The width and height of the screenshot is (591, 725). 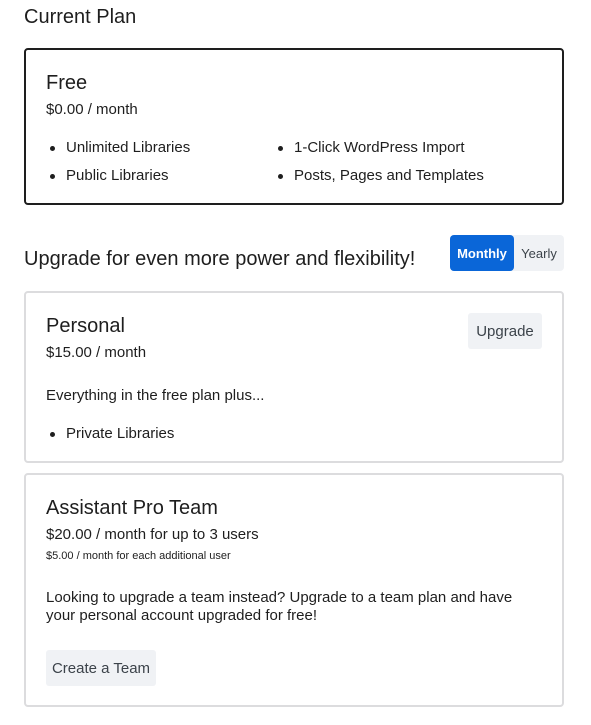 What do you see at coordinates (539, 253) in the screenshot?
I see `yearly-toggle-button: Yearly` at bounding box center [539, 253].